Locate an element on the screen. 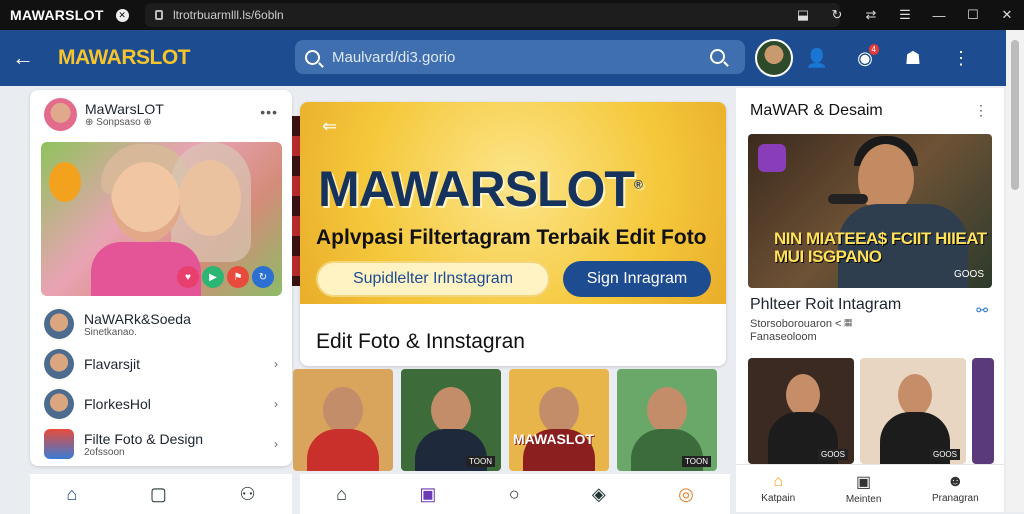 The image size is (1024, 514). header-actions: 👤 ◉ 4 ☗ ⋮ is located at coordinates (870, 58).